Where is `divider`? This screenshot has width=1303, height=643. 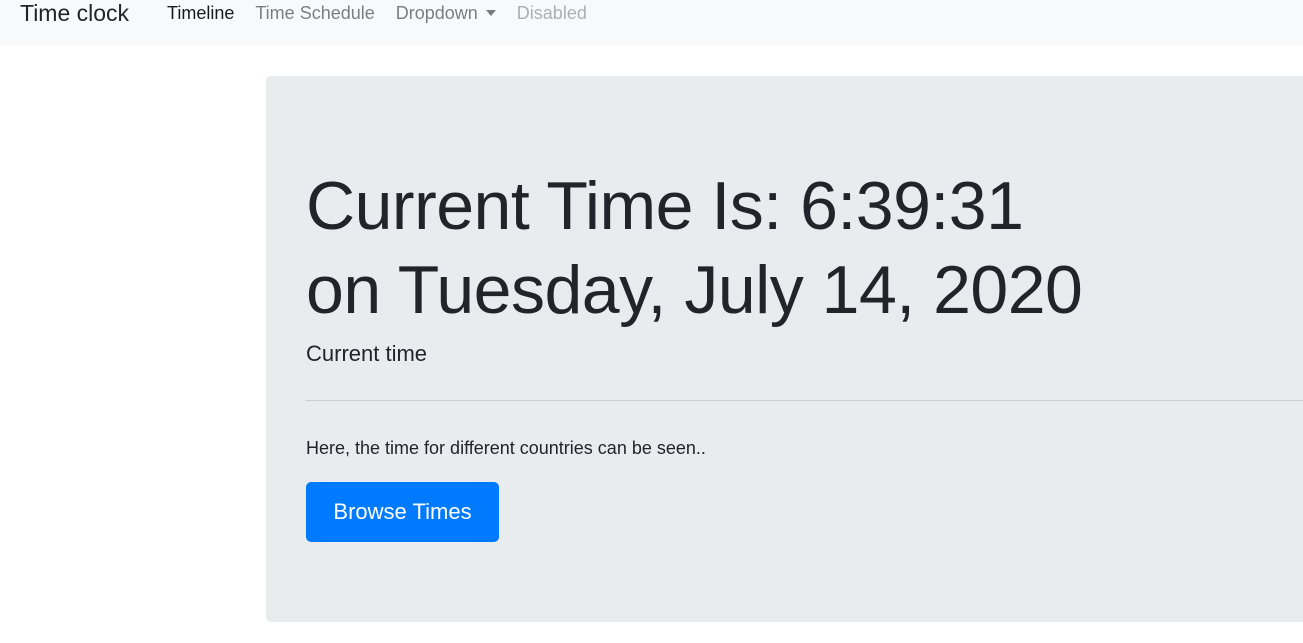
divider is located at coordinates (804, 400).